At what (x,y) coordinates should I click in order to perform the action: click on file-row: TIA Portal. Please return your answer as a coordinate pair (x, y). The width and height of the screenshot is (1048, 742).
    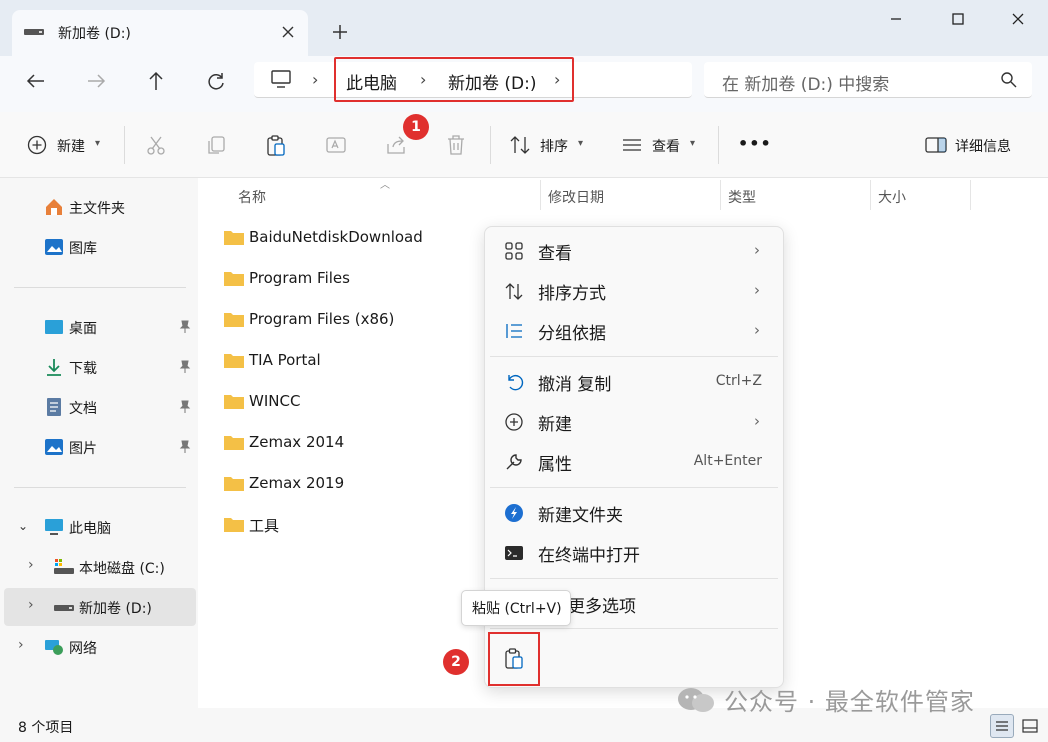
    Looking at the image, I should click on (350, 361).